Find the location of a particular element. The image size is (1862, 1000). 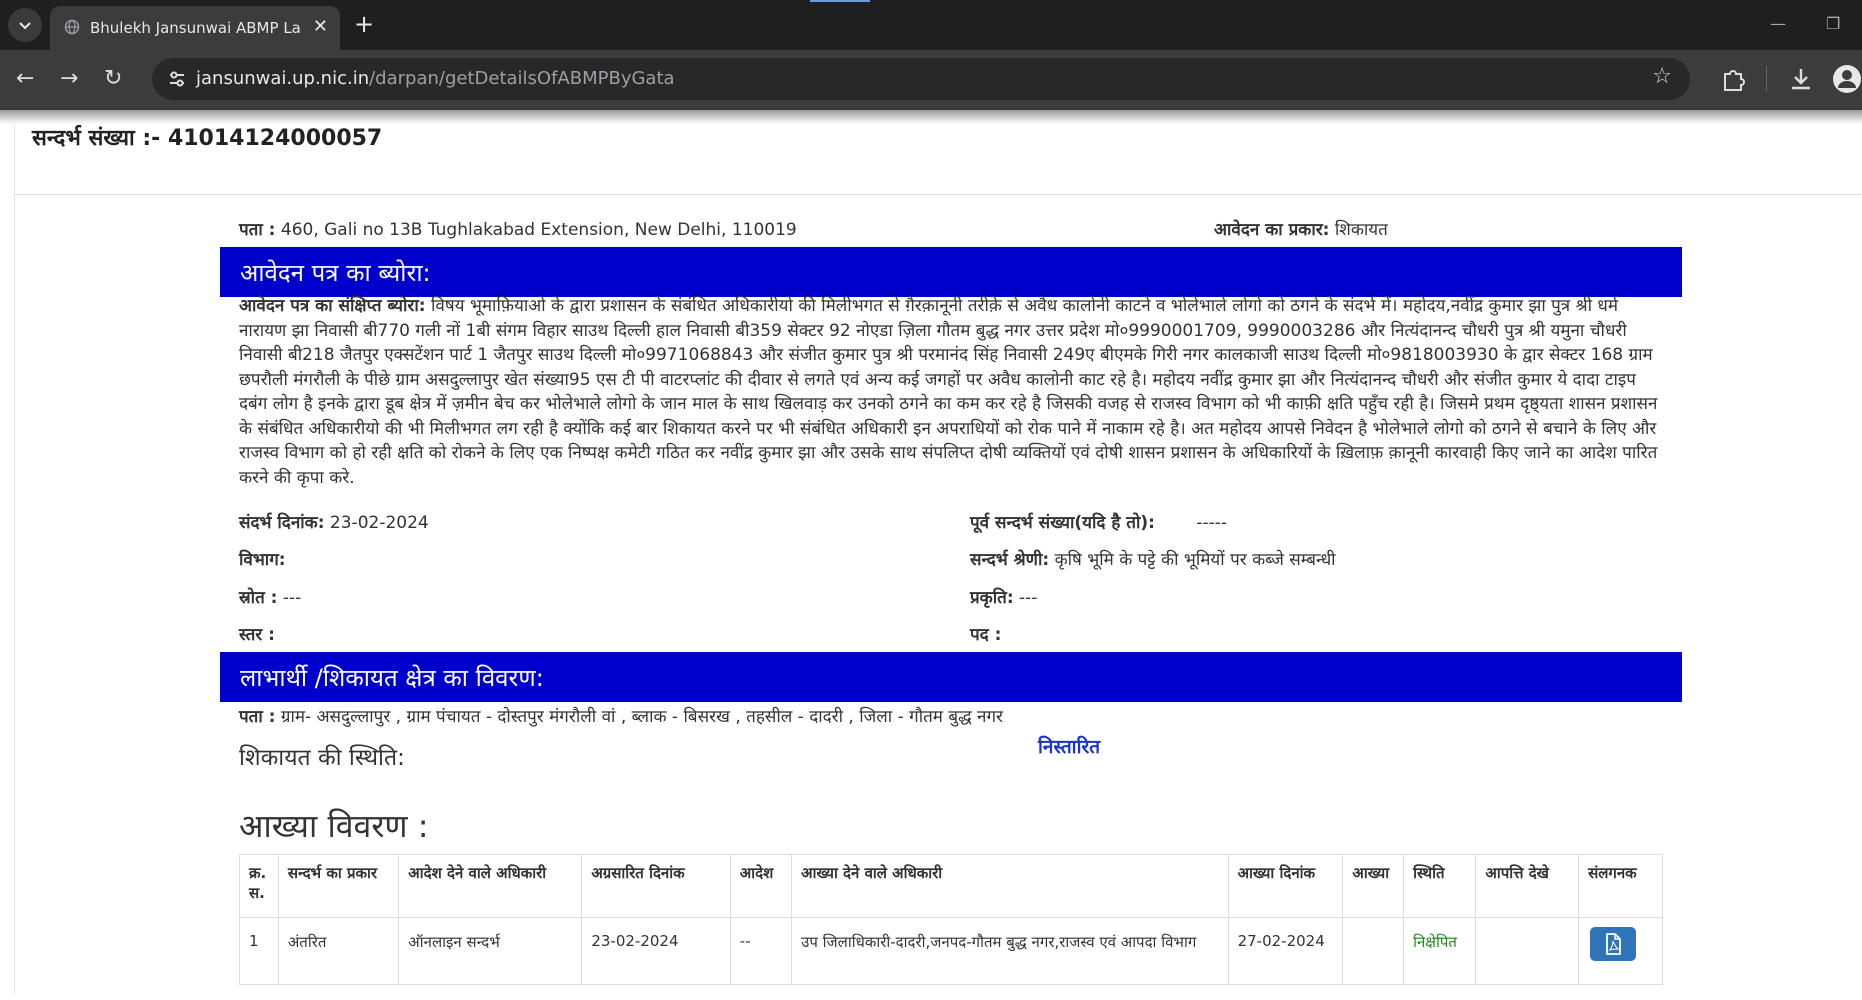

column-header: आपत्ति देखे is located at coordinates (1527, 886).